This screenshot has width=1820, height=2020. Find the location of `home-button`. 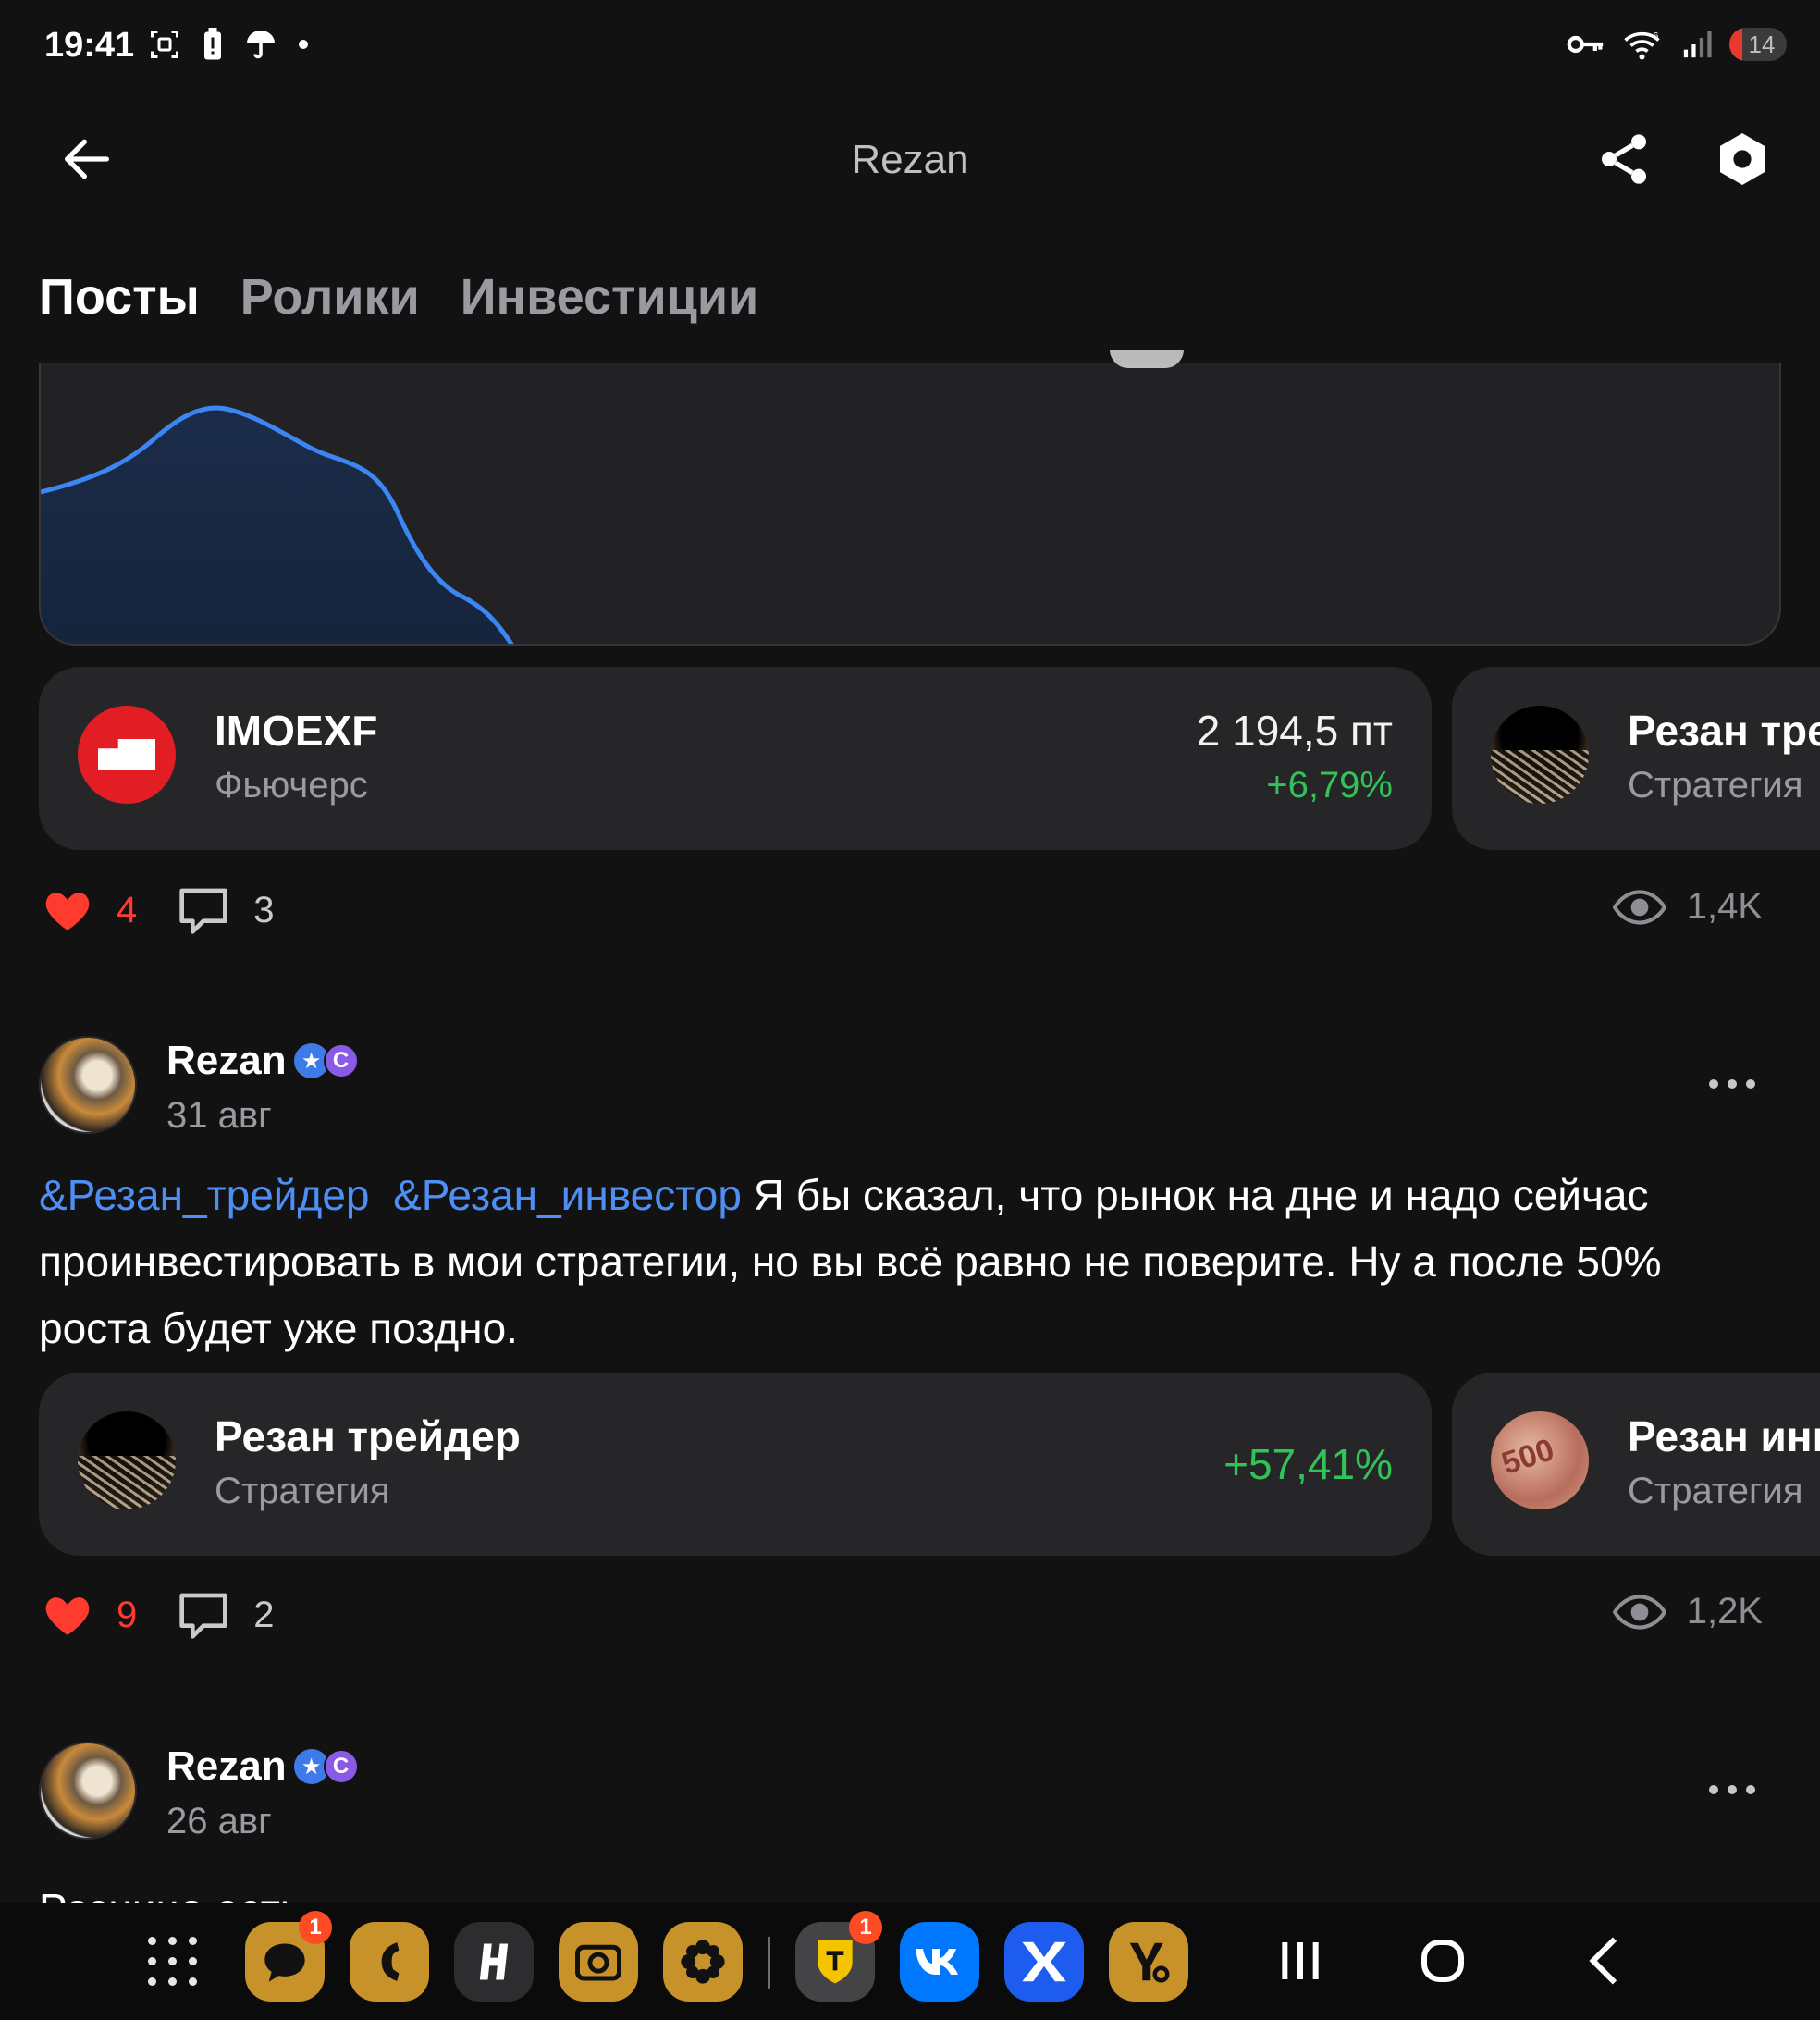

home-button is located at coordinates (1443, 1961).